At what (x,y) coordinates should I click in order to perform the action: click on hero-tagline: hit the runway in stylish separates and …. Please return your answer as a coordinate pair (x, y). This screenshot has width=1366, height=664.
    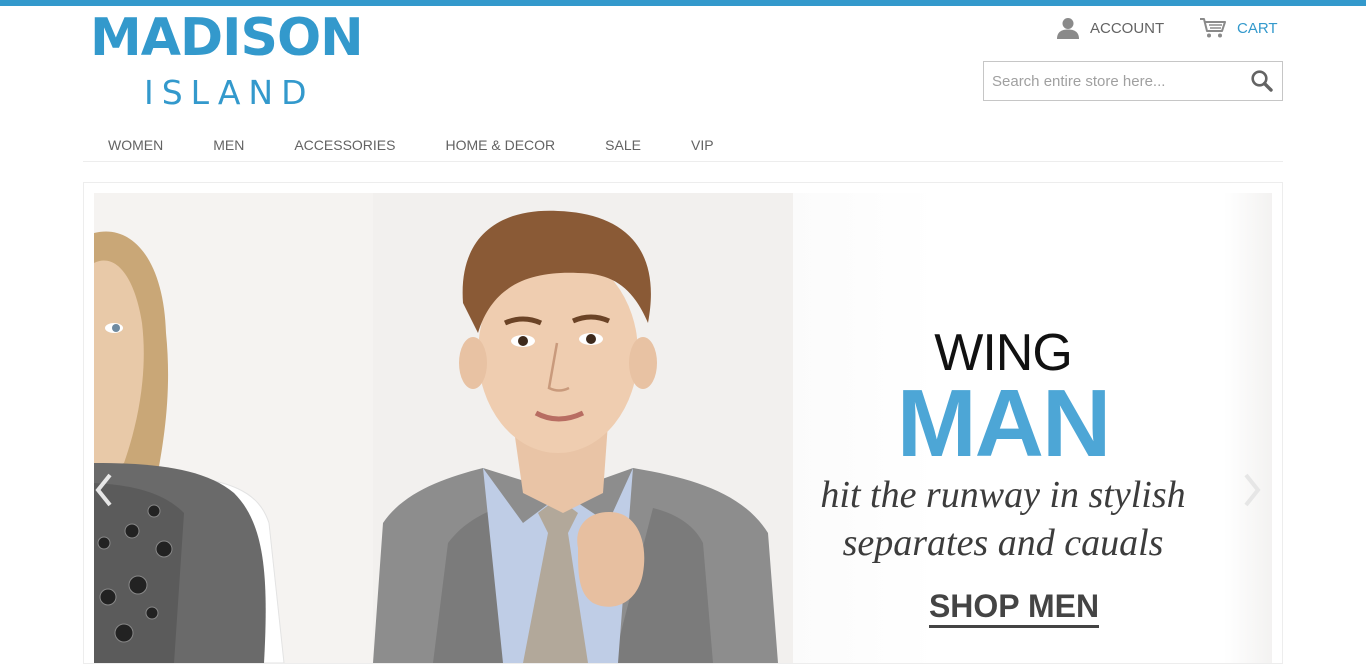
    Looking at the image, I should click on (1003, 519).